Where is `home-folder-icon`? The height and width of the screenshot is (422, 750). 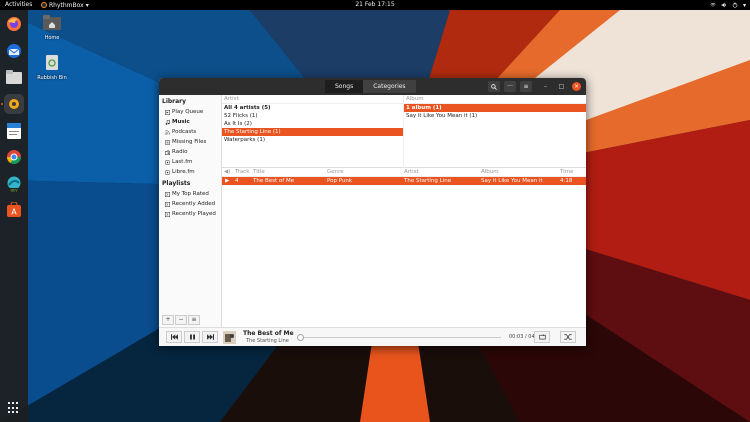
home-folder-icon is located at coordinates (52, 22).